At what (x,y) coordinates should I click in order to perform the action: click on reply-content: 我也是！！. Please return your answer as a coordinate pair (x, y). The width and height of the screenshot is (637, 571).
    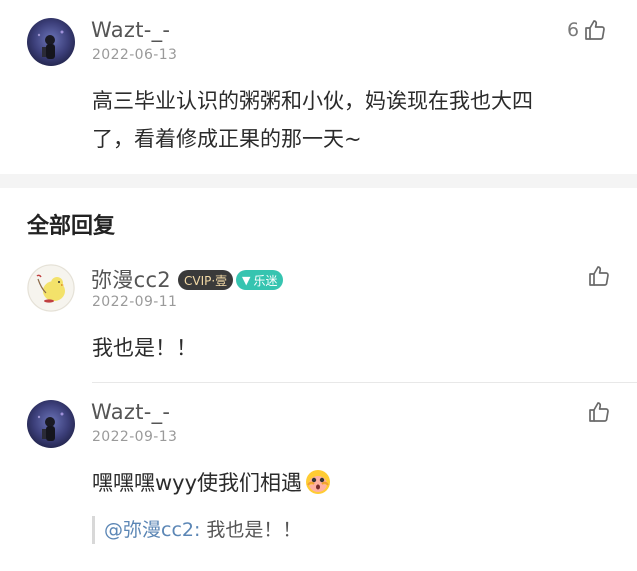
    Looking at the image, I should click on (144, 348).